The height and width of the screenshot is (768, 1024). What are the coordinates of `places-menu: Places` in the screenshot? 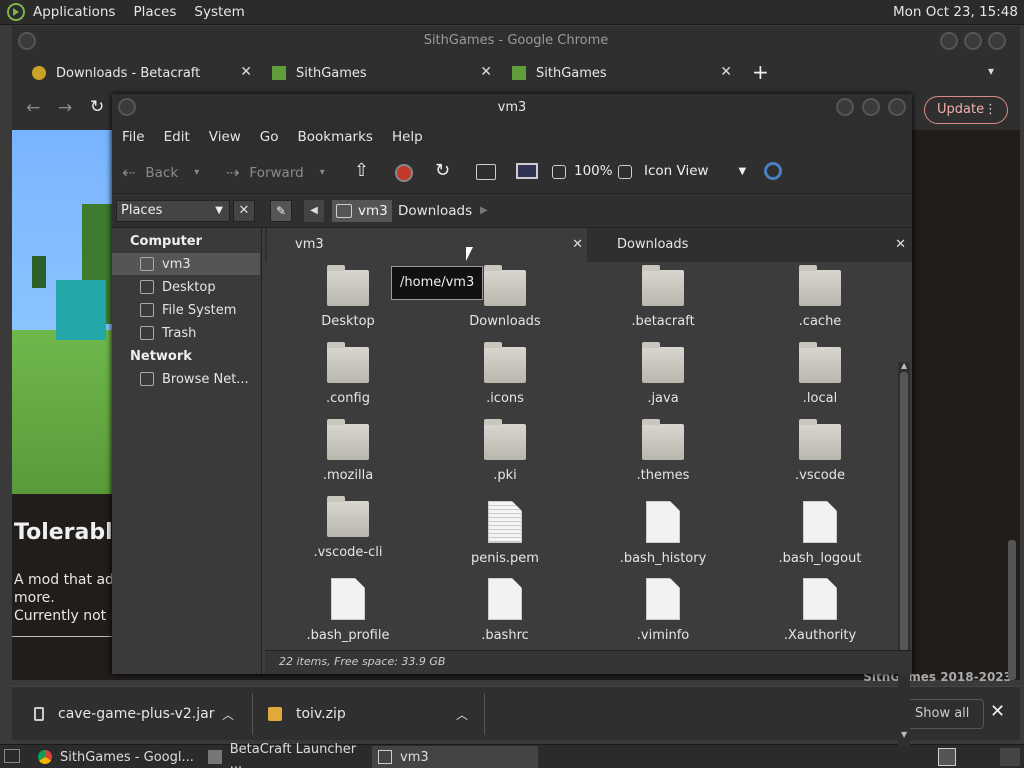 It's located at (154, 12).